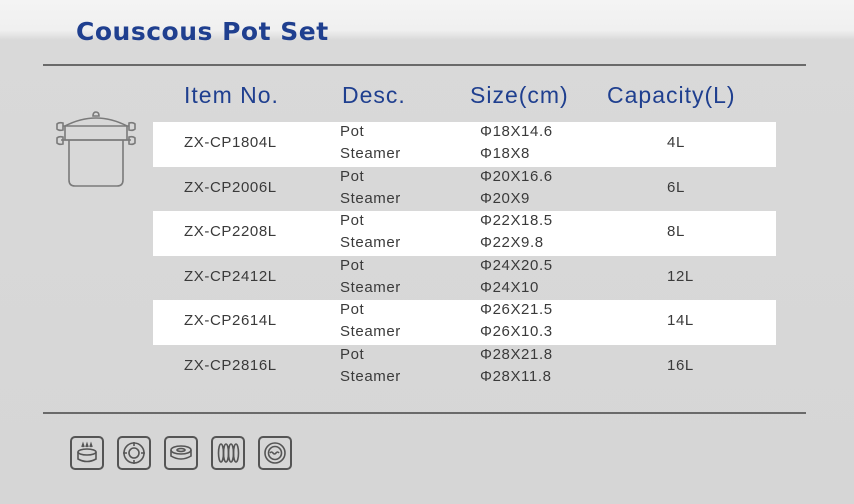 The height and width of the screenshot is (504, 854). Describe the element at coordinates (230, 232) in the screenshot. I see `item-number: ZX-CP2208L` at that location.